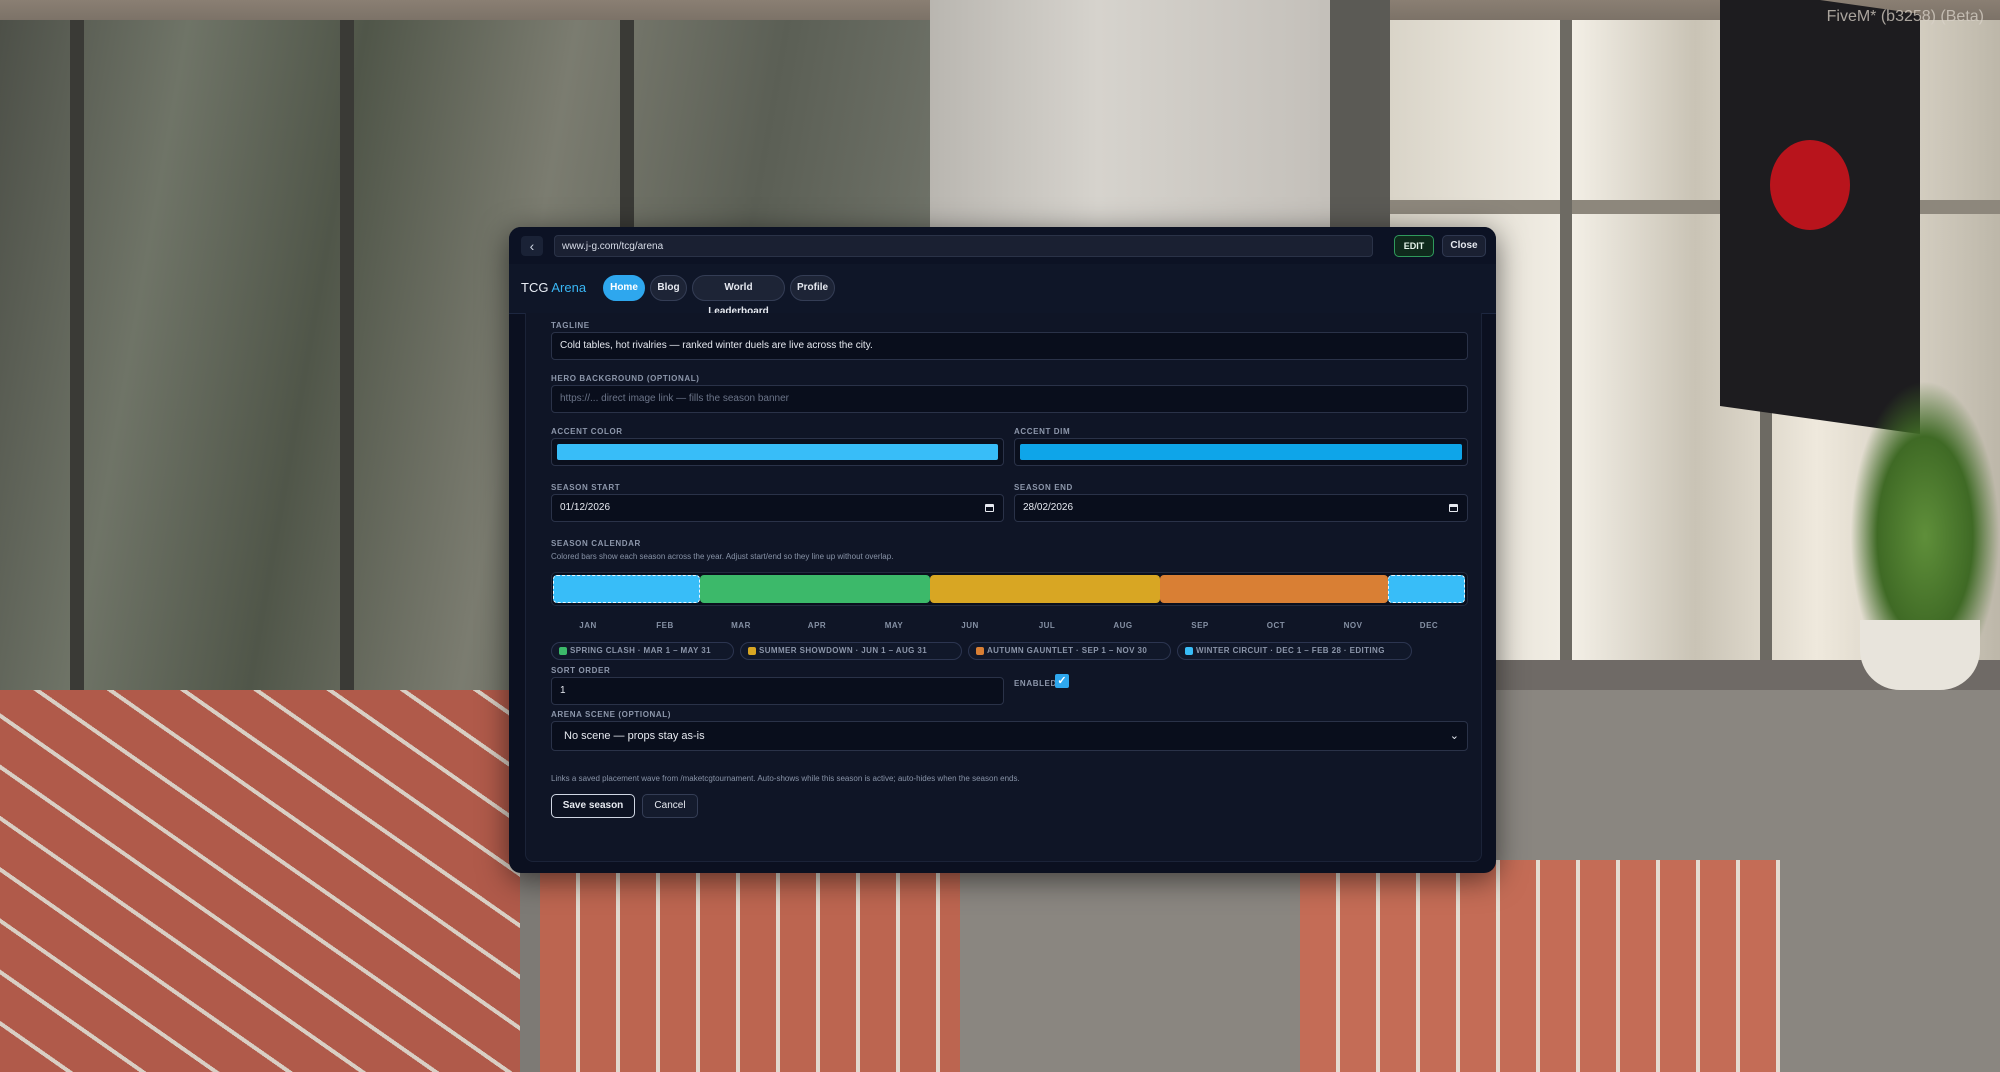  I want to click on tab-home: Home, so click(624, 288).